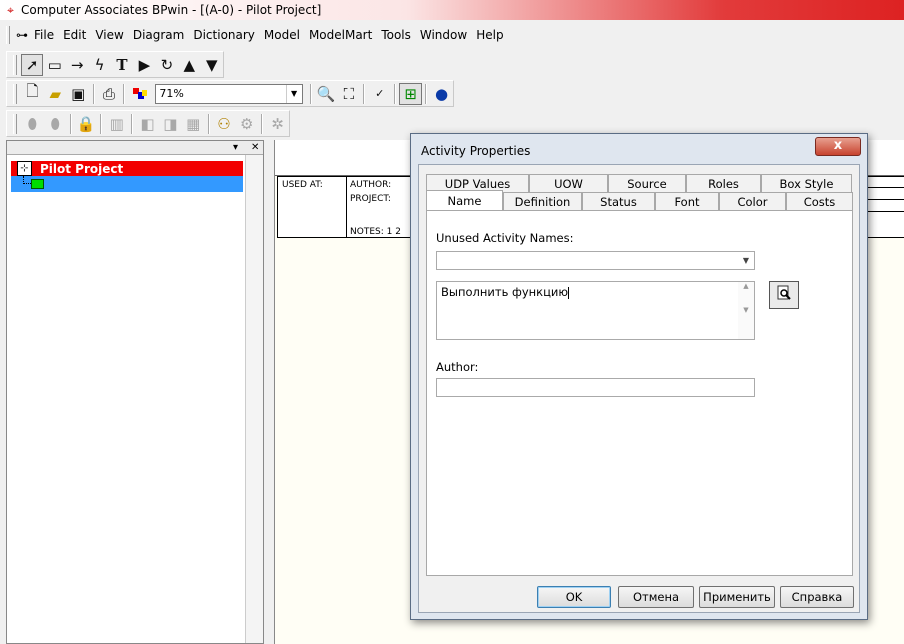  I want to click on text-tool-icon: T, so click(122, 65).